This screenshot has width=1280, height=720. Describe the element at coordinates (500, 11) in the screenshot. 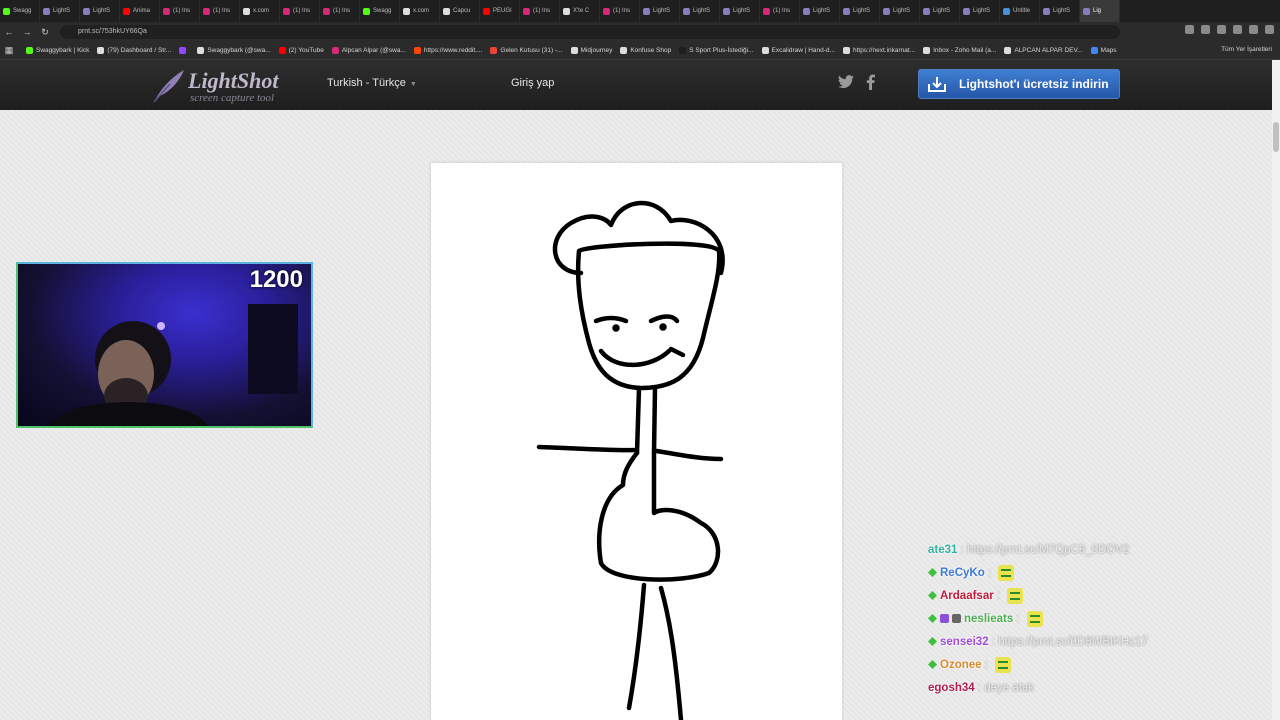

I see `browser-tab: PEUGI` at that location.